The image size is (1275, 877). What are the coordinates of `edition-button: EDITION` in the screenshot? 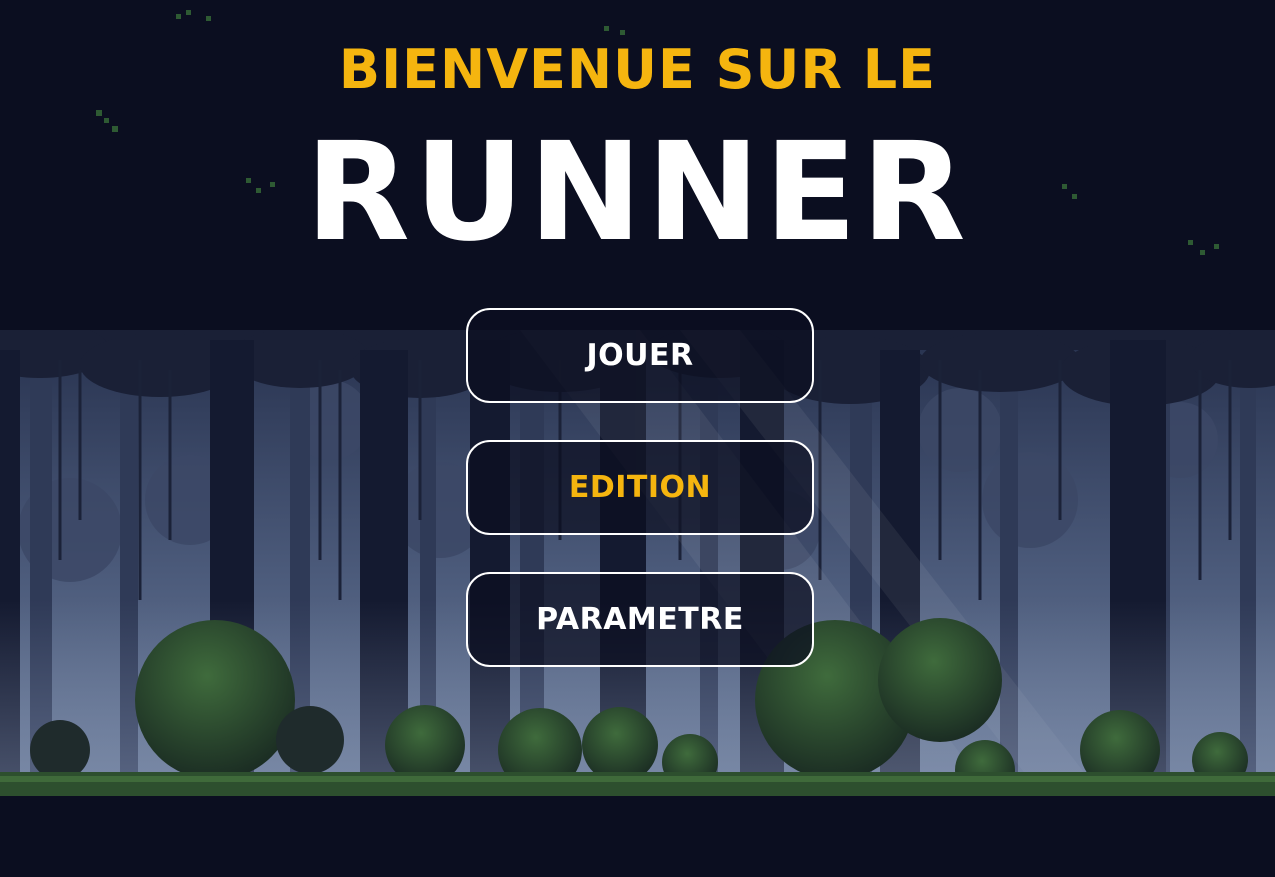 It's located at (640, 487).